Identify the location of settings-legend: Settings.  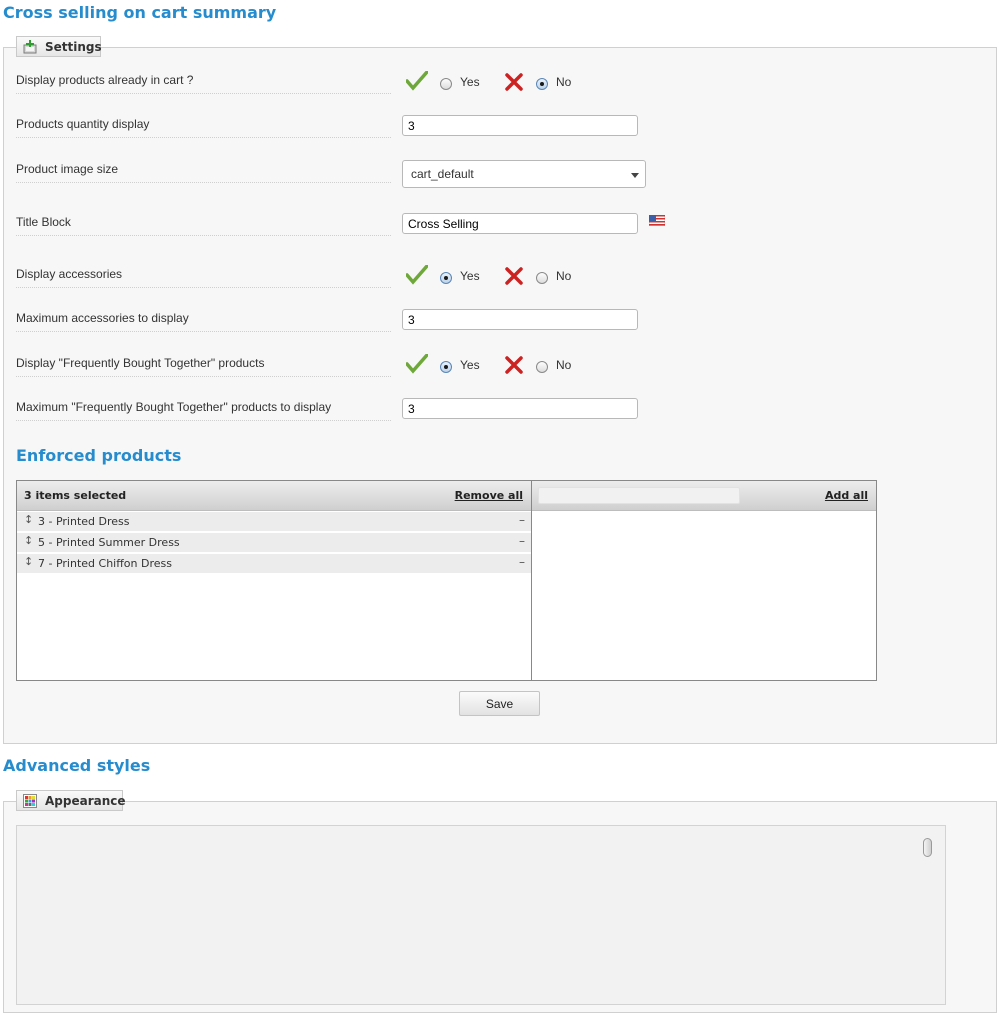
(59, 46).